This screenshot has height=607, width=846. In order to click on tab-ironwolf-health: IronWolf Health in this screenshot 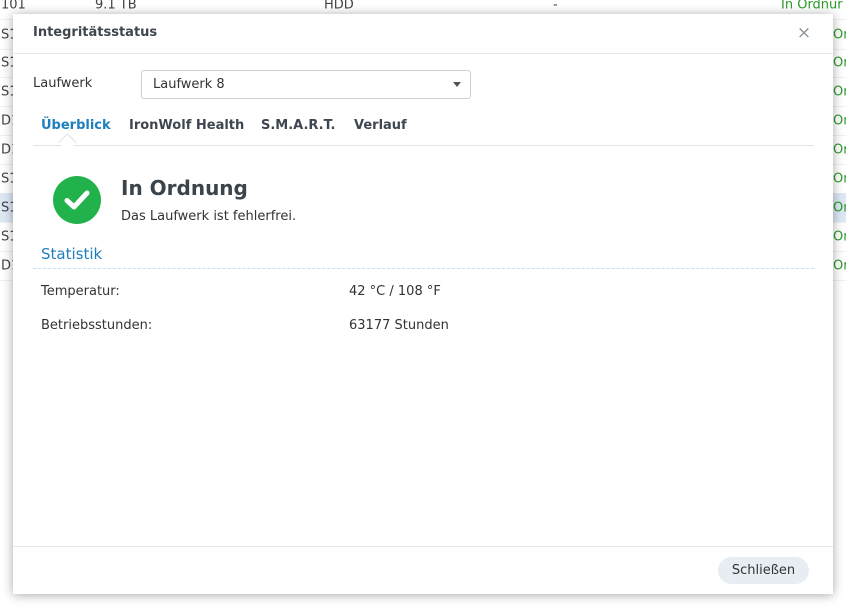, I will do `click(186, 125)`.